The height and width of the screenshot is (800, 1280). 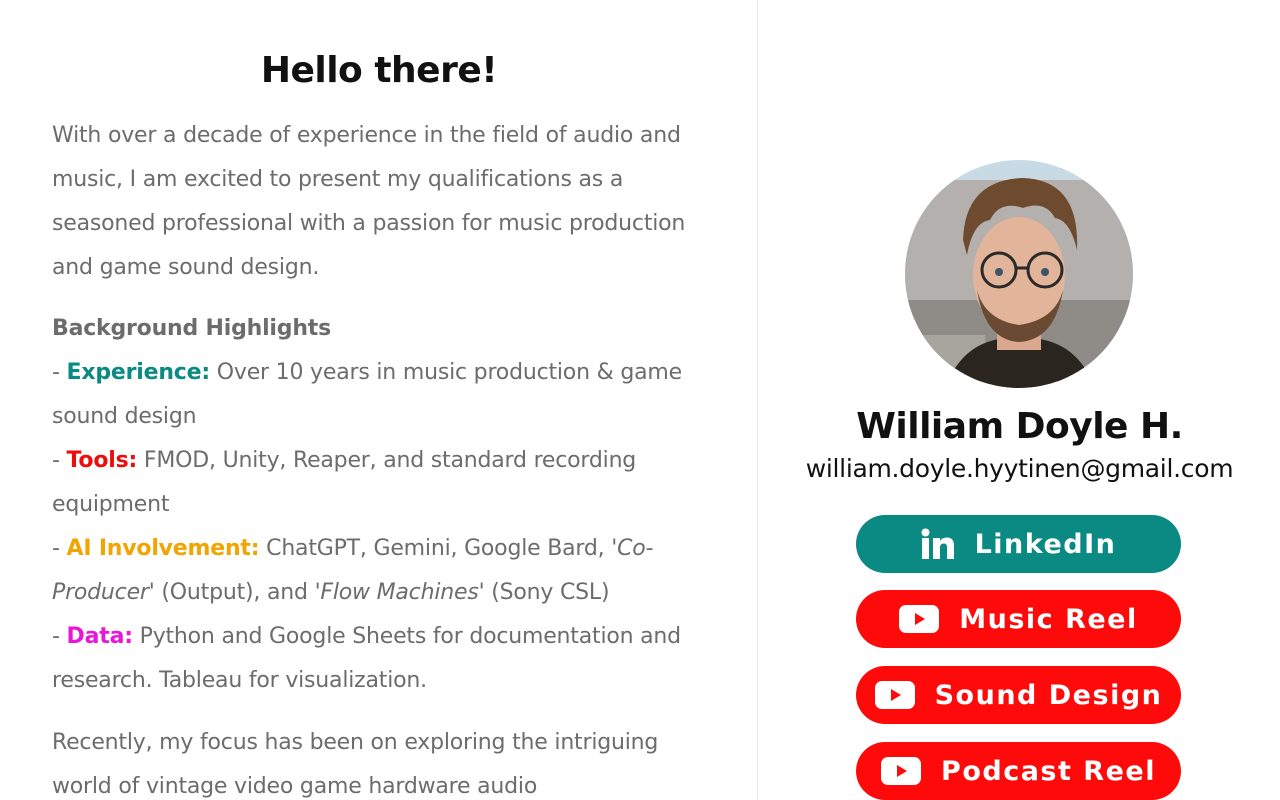 I want to click on avatar, so click(x=1019, y=274).